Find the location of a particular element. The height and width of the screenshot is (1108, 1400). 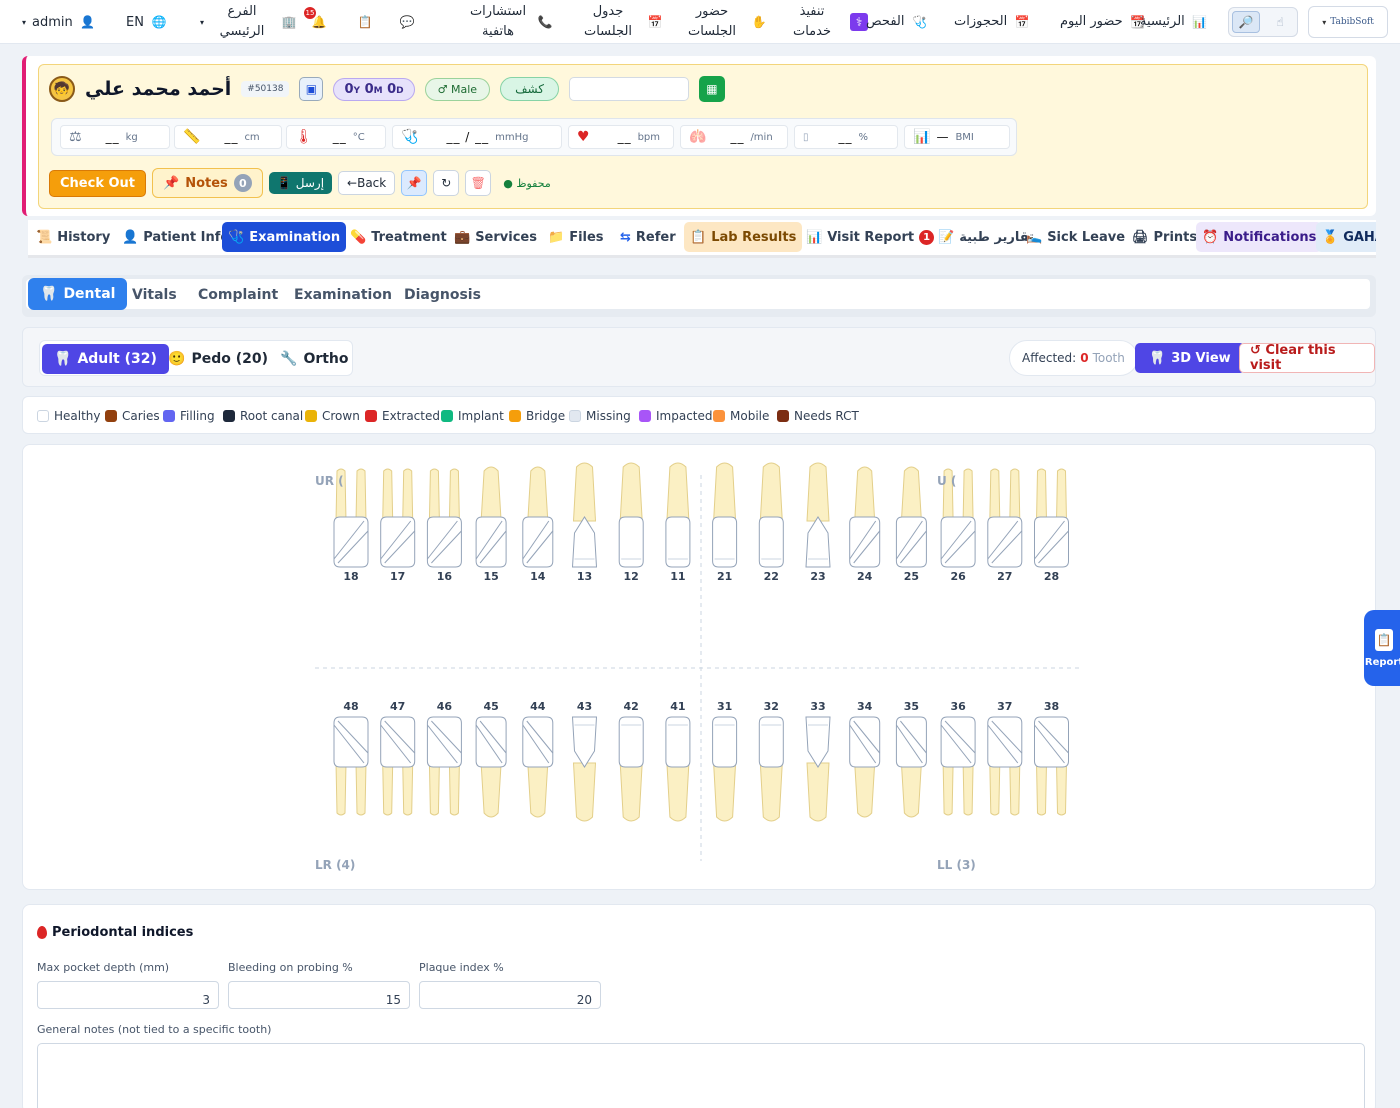

back-button: ←Back is located at coordinates (367, 183).